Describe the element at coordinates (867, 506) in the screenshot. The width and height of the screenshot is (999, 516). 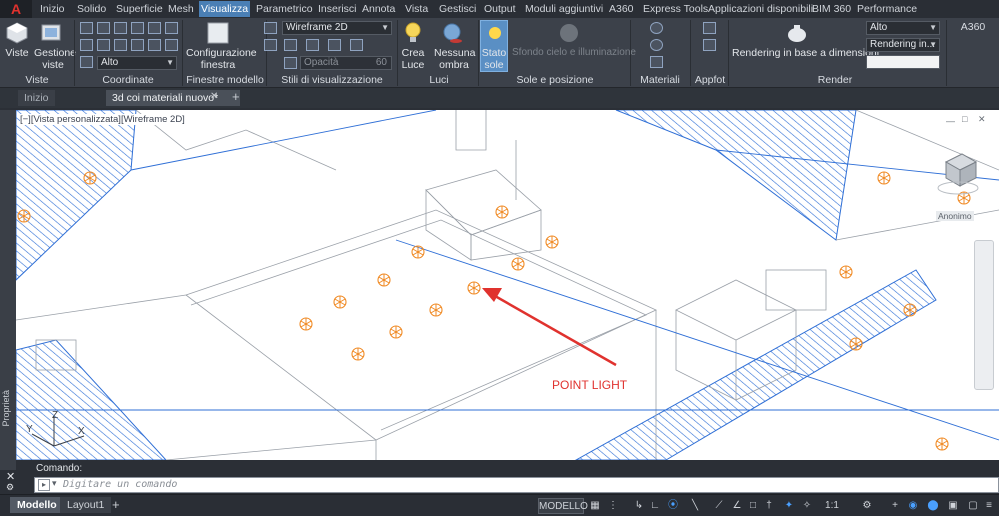
I see `workspace-gear-icon: ⚙` at that location.